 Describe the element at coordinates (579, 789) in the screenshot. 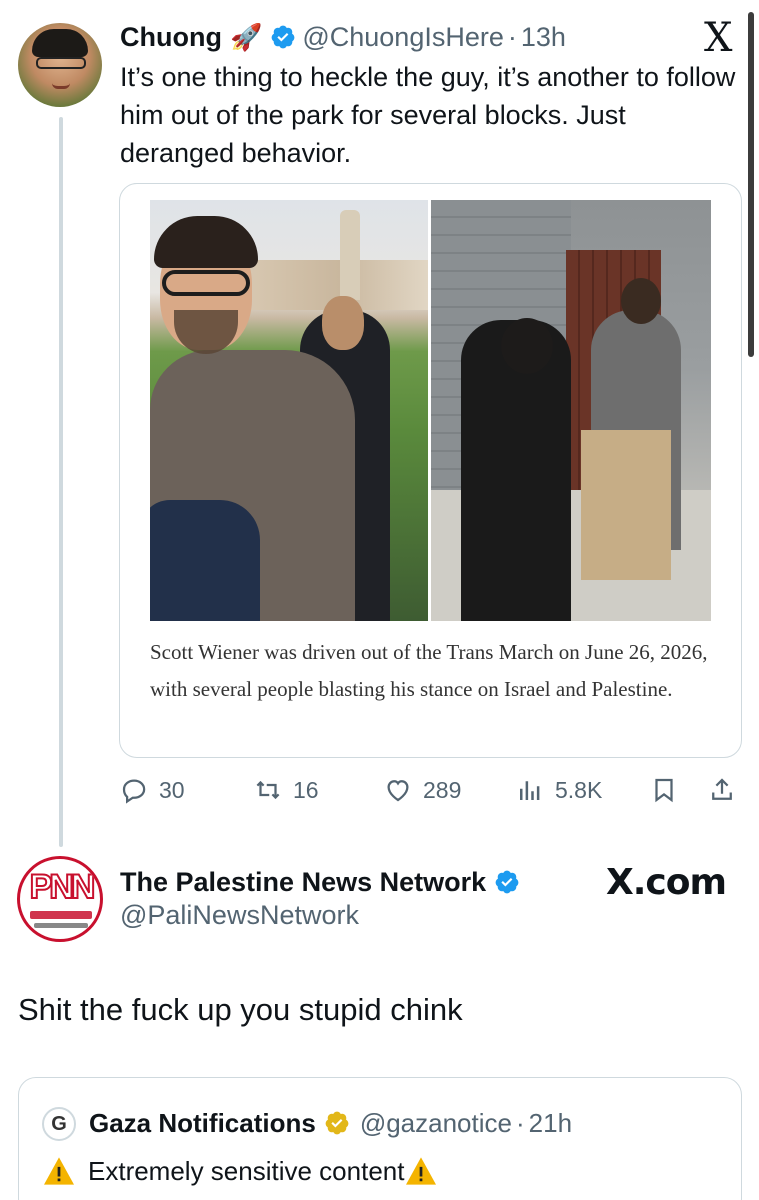

I see `views-count: 5.8K` at that location.